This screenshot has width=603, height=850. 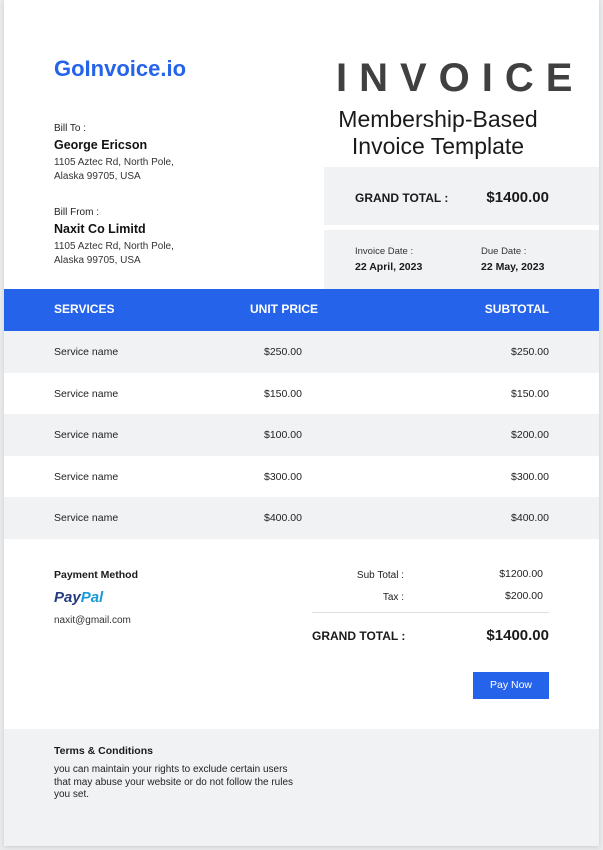 I want to click on invoice-date-value: 22 April, 2023, so click(x=389, y=267).